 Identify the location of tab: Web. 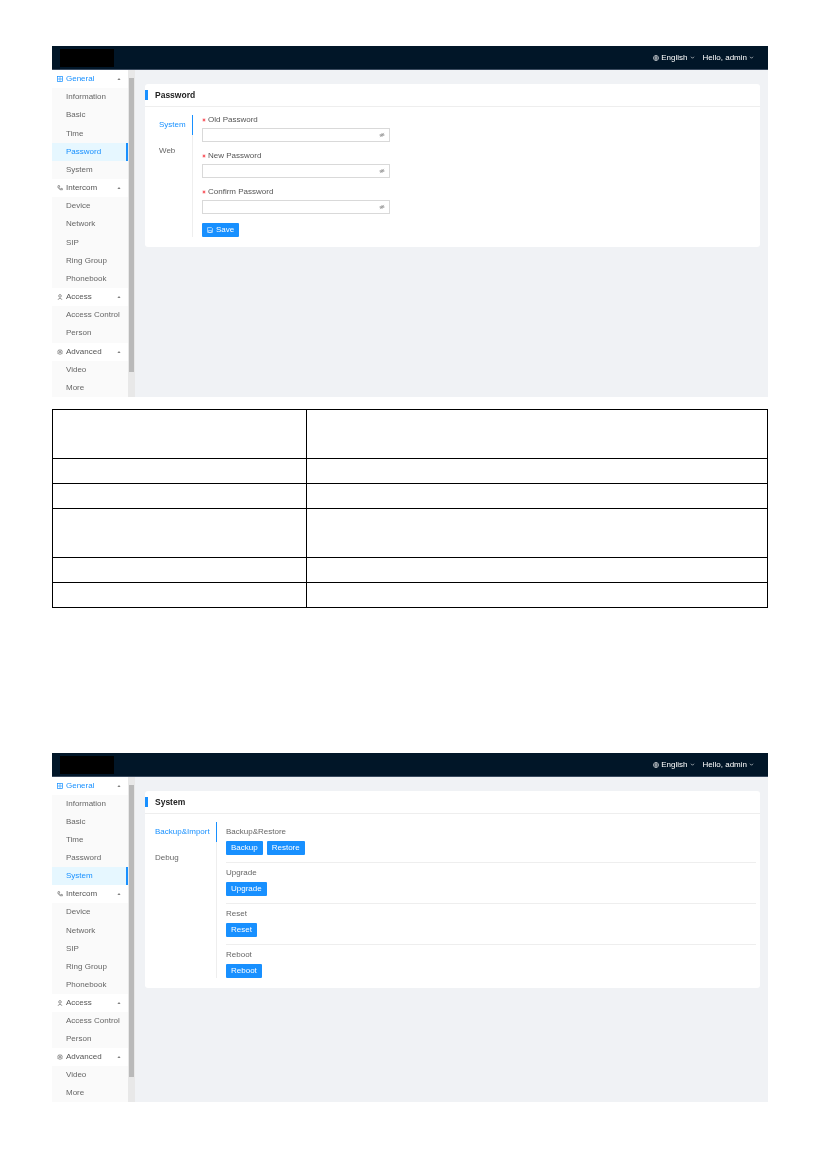
(176, 151).